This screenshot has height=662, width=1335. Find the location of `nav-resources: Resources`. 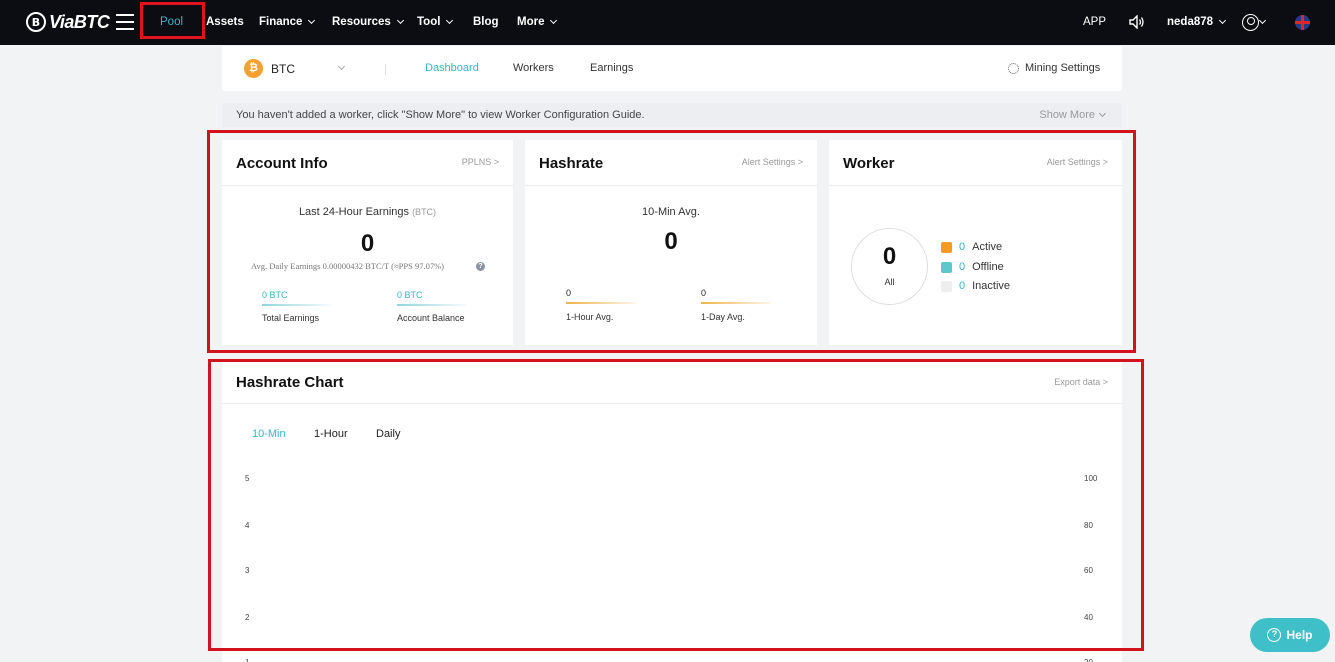

nav-resources: Resources is located at coordinates (368, 22).